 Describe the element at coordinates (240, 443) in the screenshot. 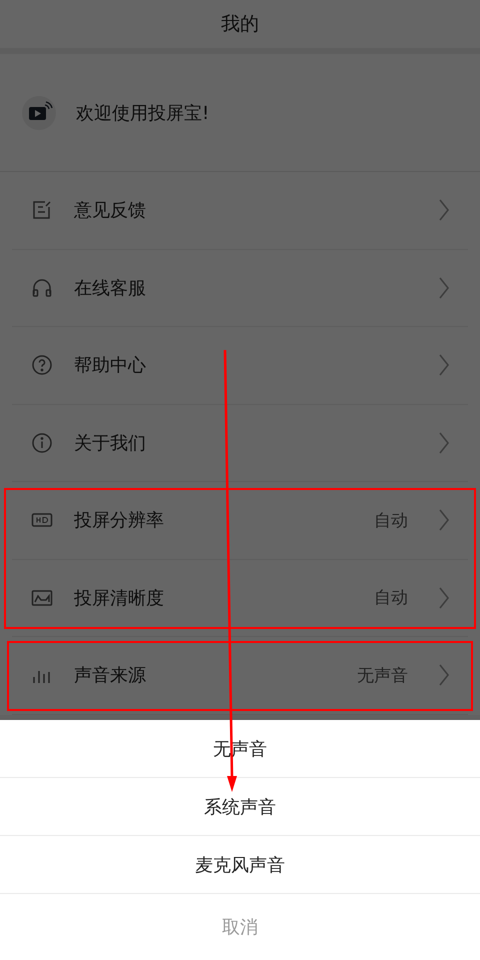

I see `settings-row: 关于我们` at that location.